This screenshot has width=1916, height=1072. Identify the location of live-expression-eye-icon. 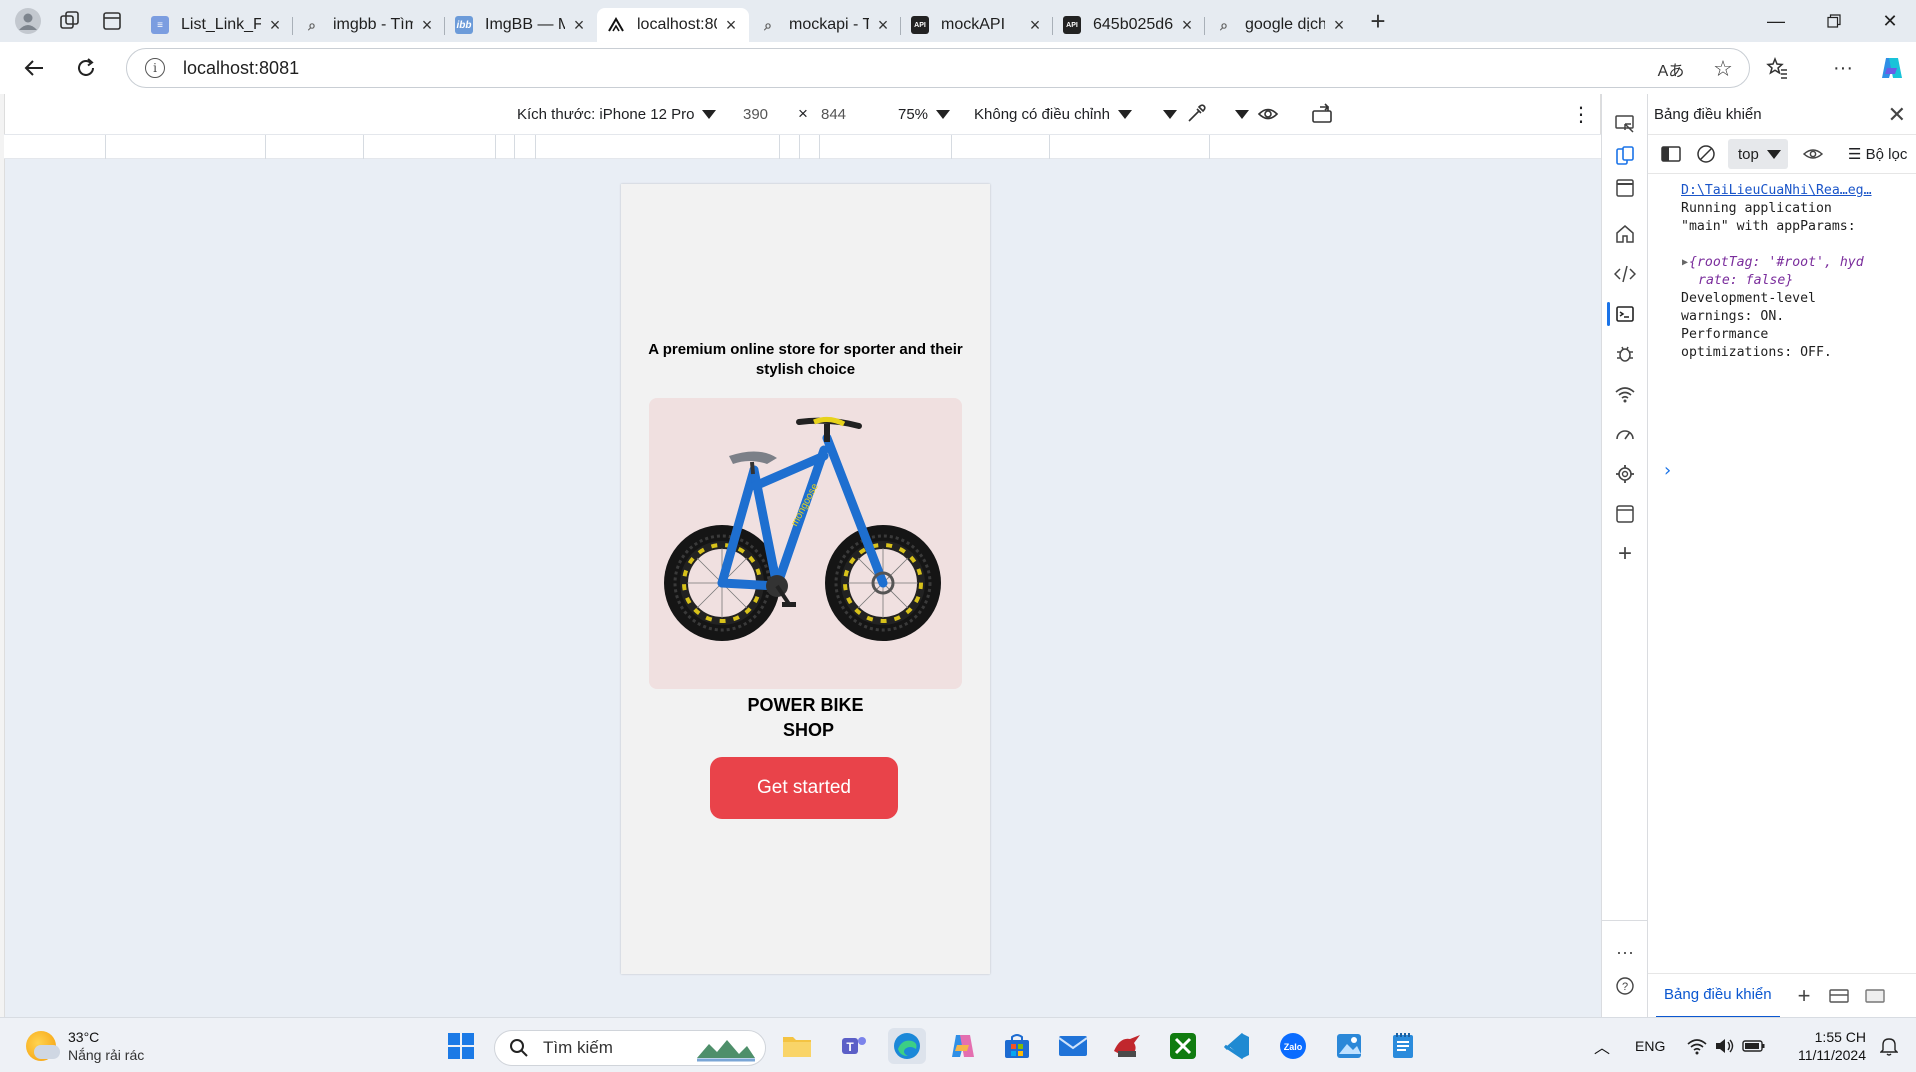
(1813, 154).